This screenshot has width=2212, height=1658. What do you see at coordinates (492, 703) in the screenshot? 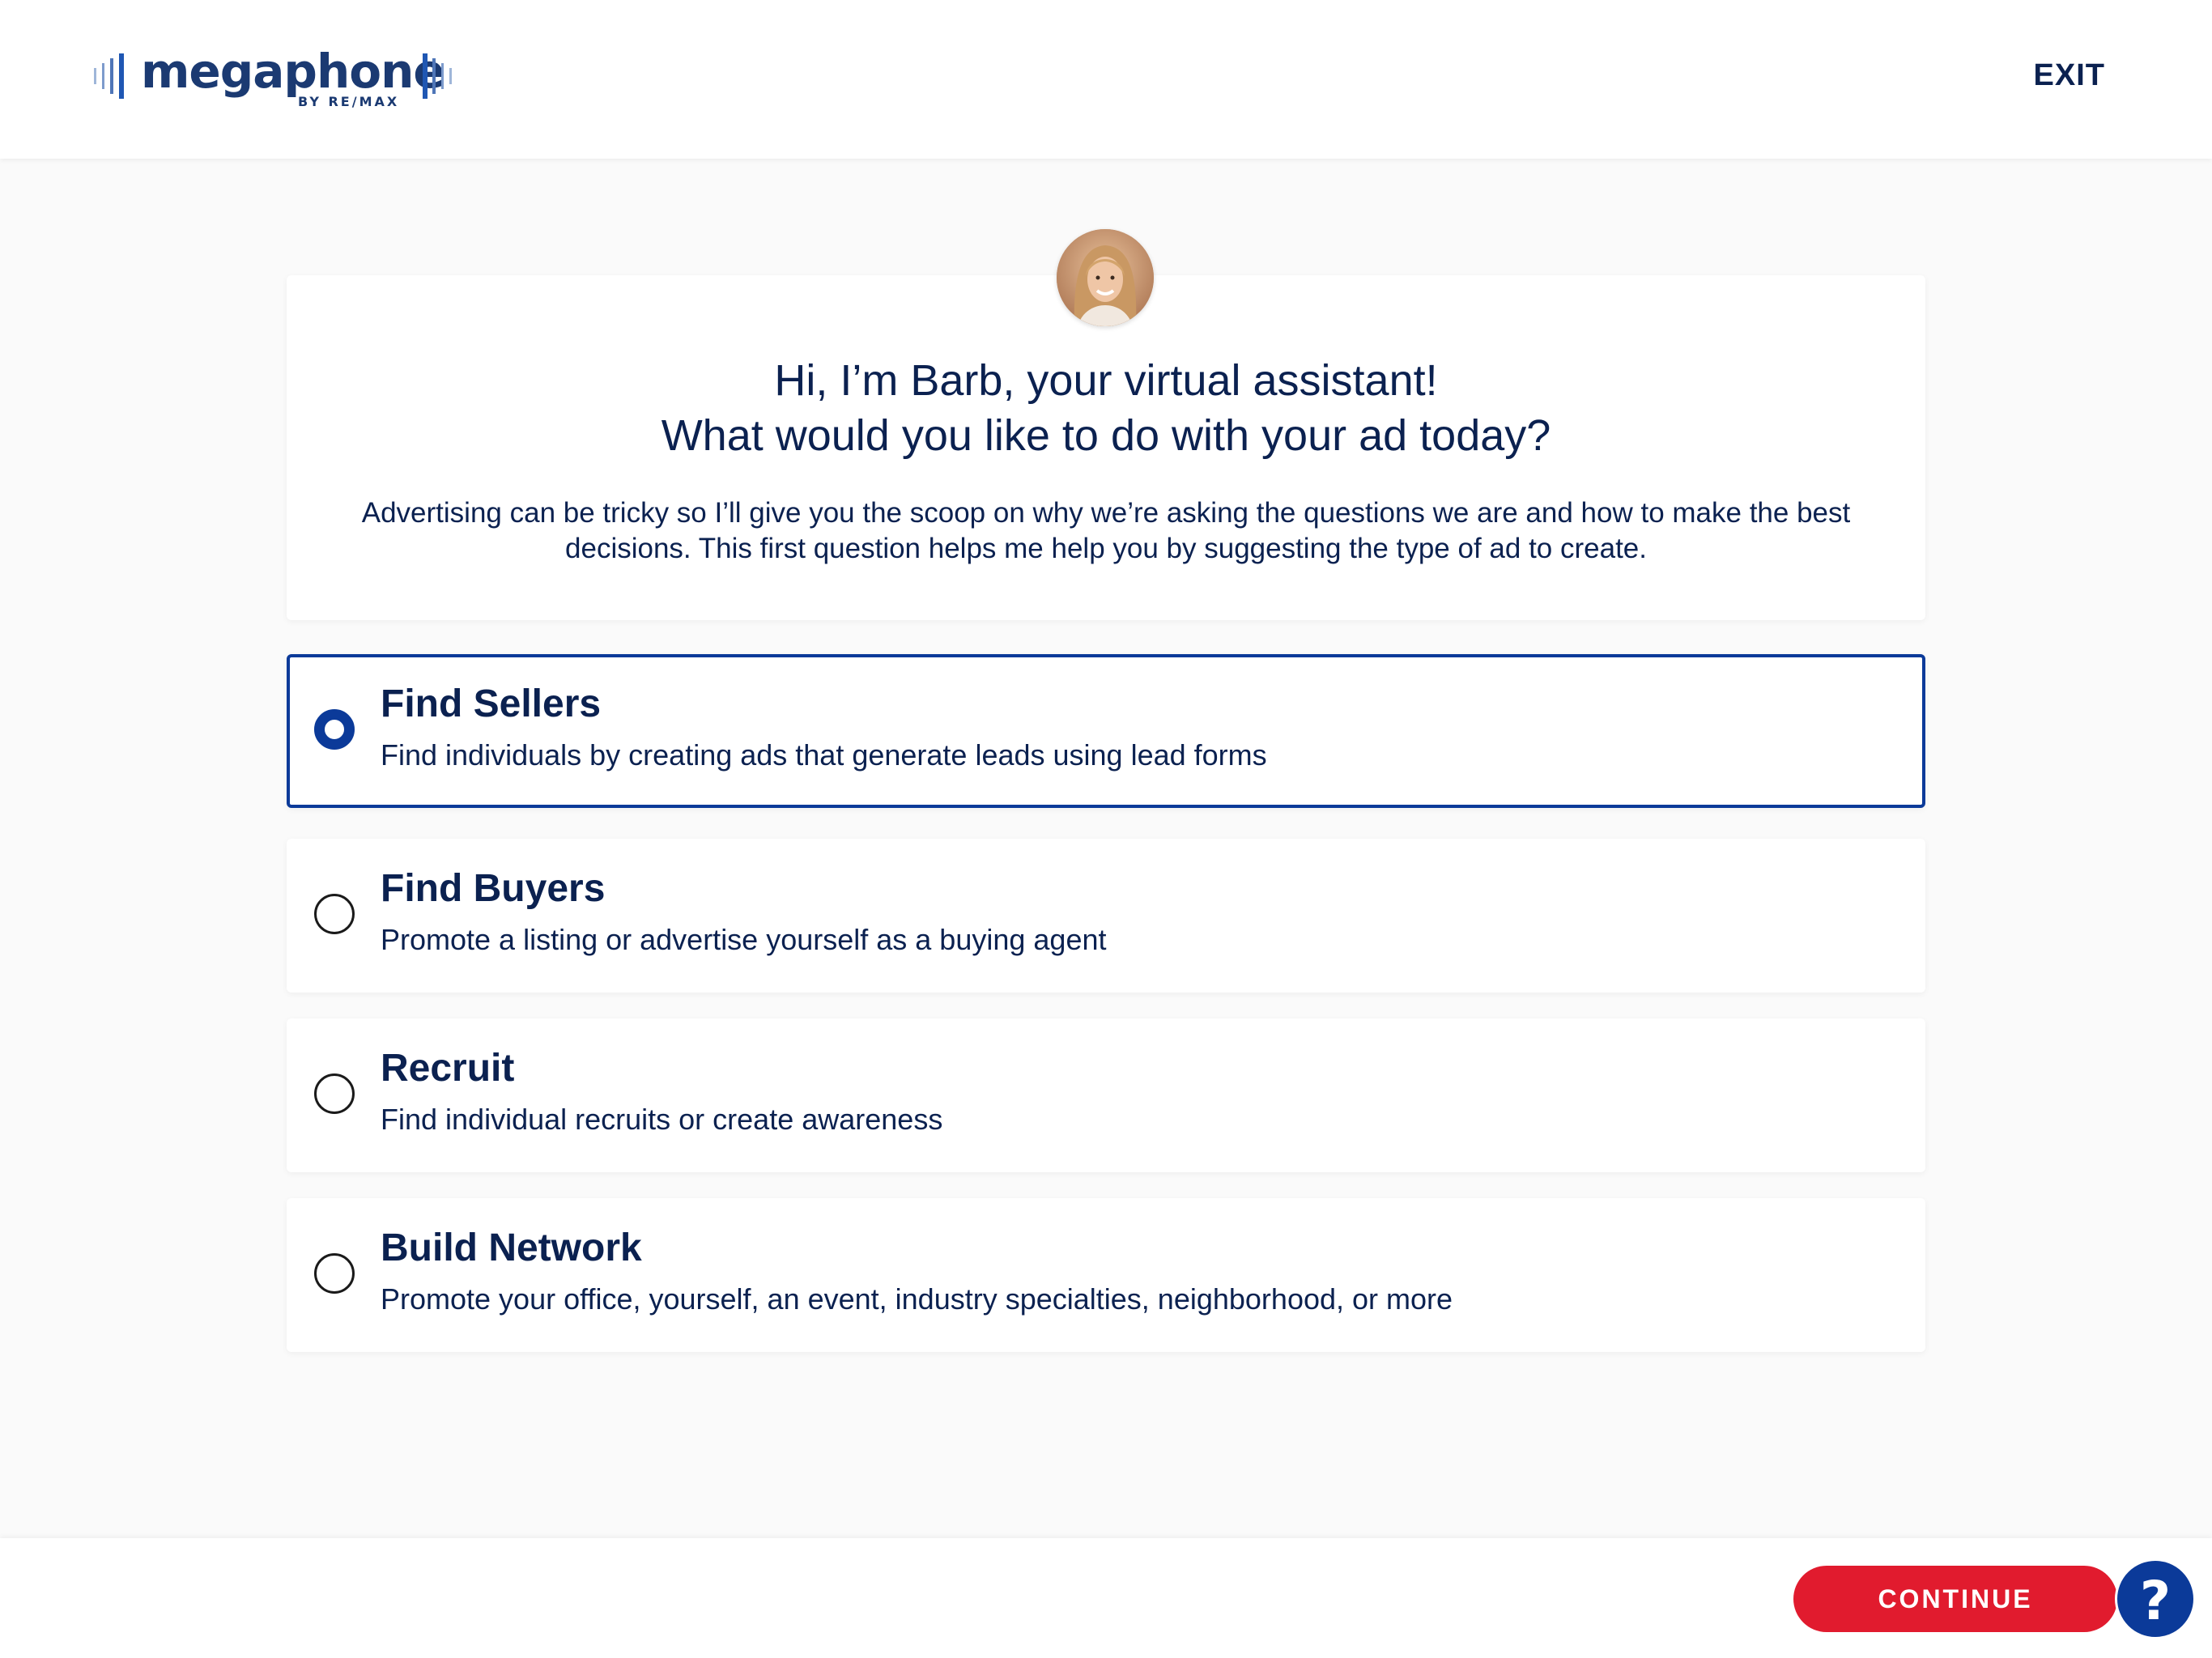
I see `option-title: Find Sellers` at bounding box center [492, 703].